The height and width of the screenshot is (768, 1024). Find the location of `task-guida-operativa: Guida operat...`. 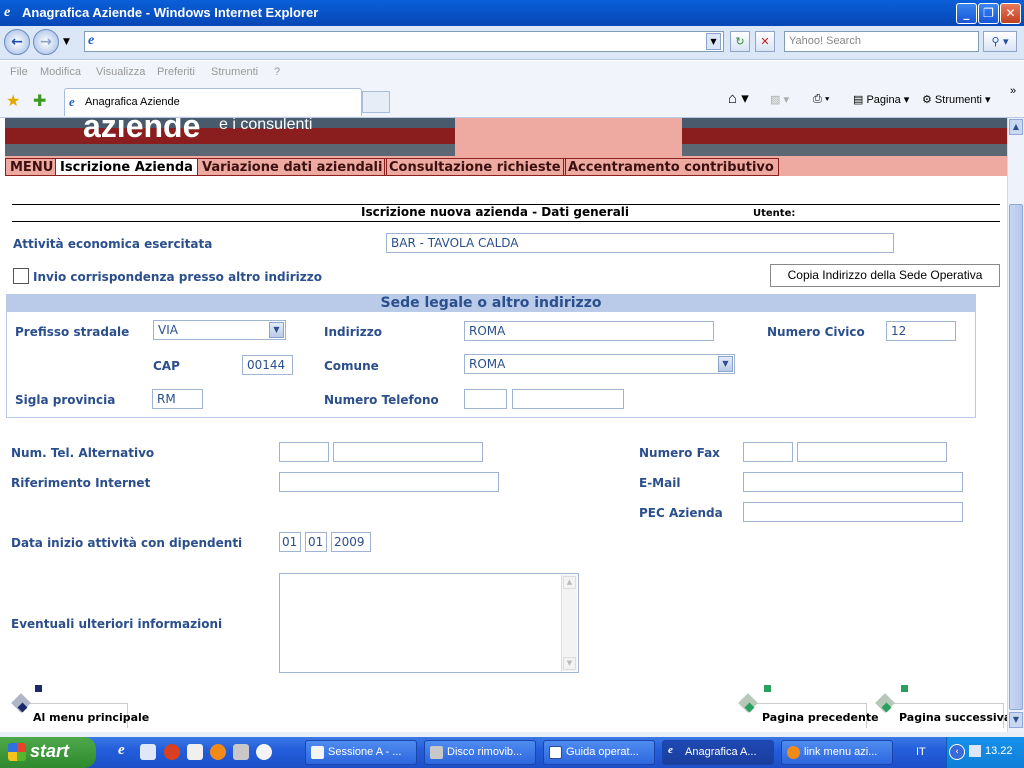

task-guida-operativa: Guida operat... is located at coordinates (599, 752).